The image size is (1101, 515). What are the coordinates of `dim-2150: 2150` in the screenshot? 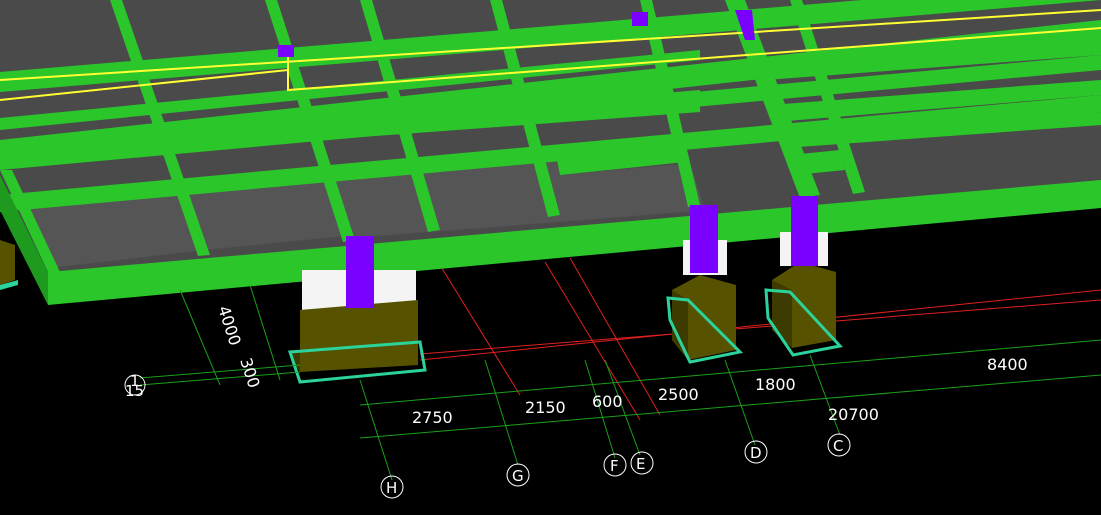 It's located at (545, 407).